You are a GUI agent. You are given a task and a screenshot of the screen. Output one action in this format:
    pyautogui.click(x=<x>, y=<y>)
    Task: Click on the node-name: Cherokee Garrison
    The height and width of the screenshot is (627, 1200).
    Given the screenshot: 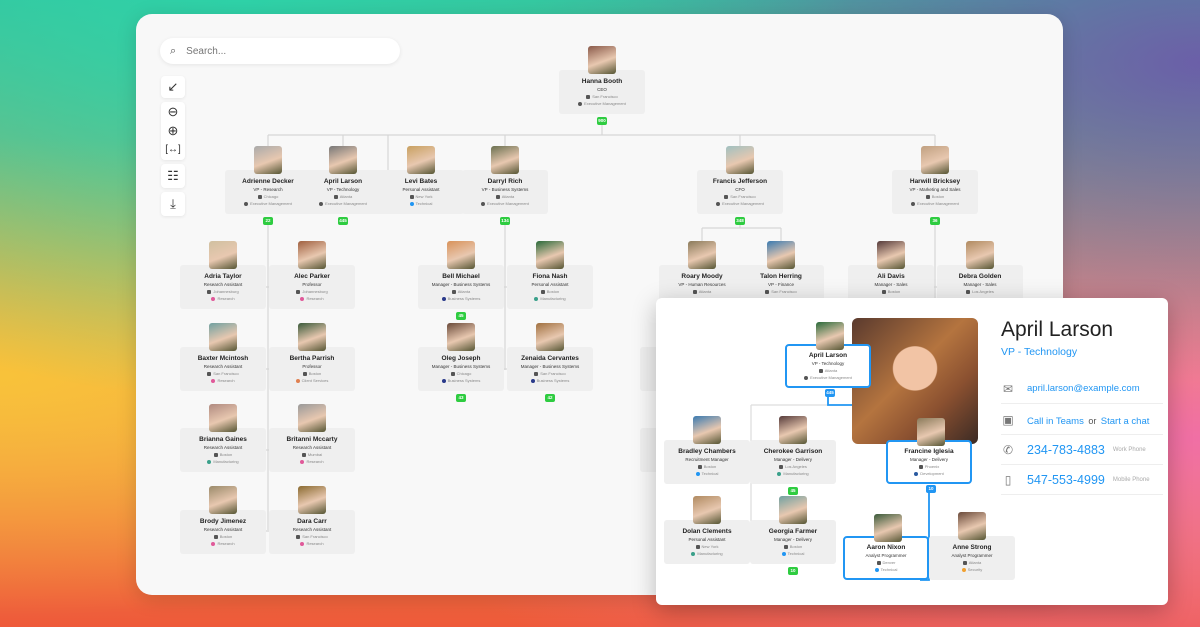 What is the action you would take?
    pyautogui.click(x=793, y=451)
    